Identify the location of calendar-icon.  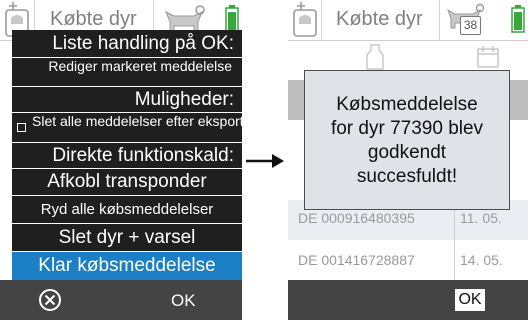
(488, 57).